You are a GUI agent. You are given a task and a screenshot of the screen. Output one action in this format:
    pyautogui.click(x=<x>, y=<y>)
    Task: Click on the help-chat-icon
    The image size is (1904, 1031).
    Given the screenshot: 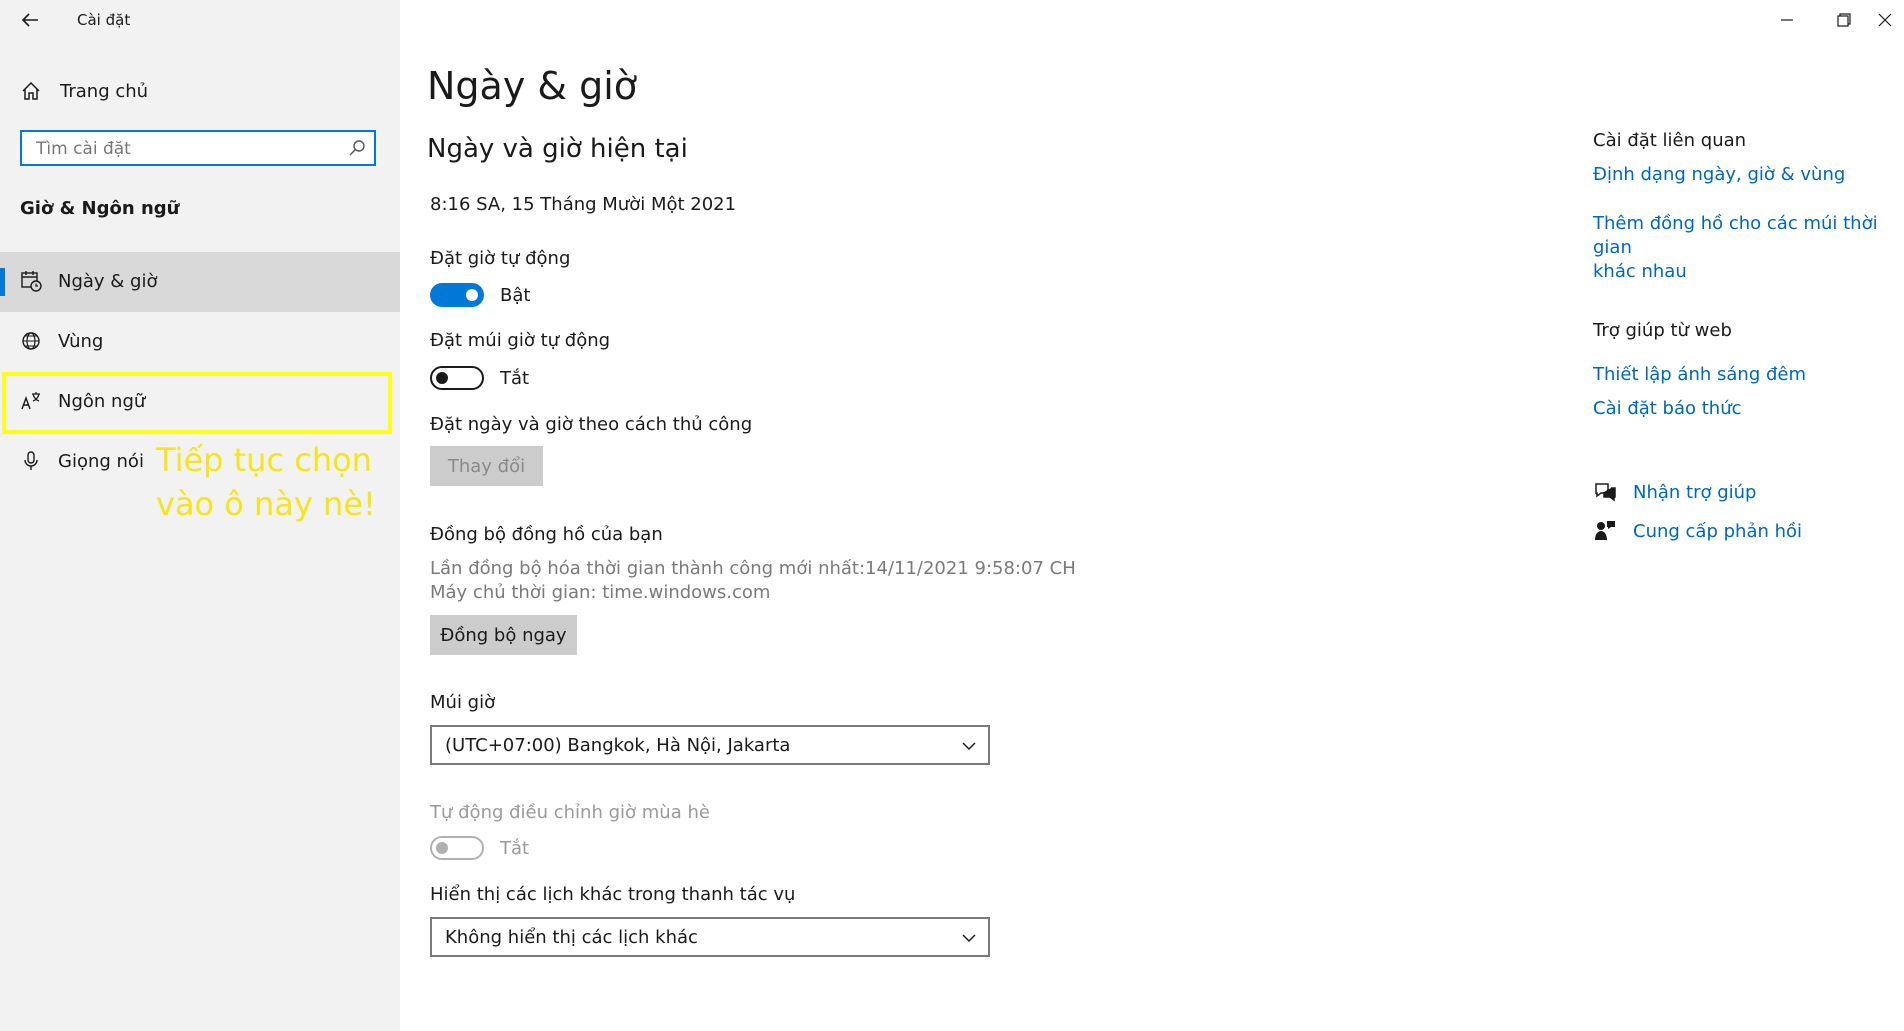 What is the action you would take?
    pyautogui.click(x=1605, y=492)
    